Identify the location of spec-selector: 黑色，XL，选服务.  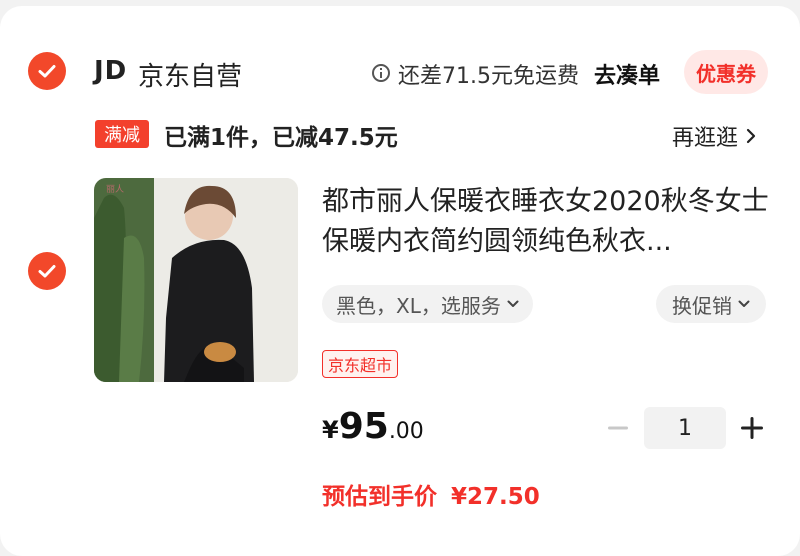
(427, 304).